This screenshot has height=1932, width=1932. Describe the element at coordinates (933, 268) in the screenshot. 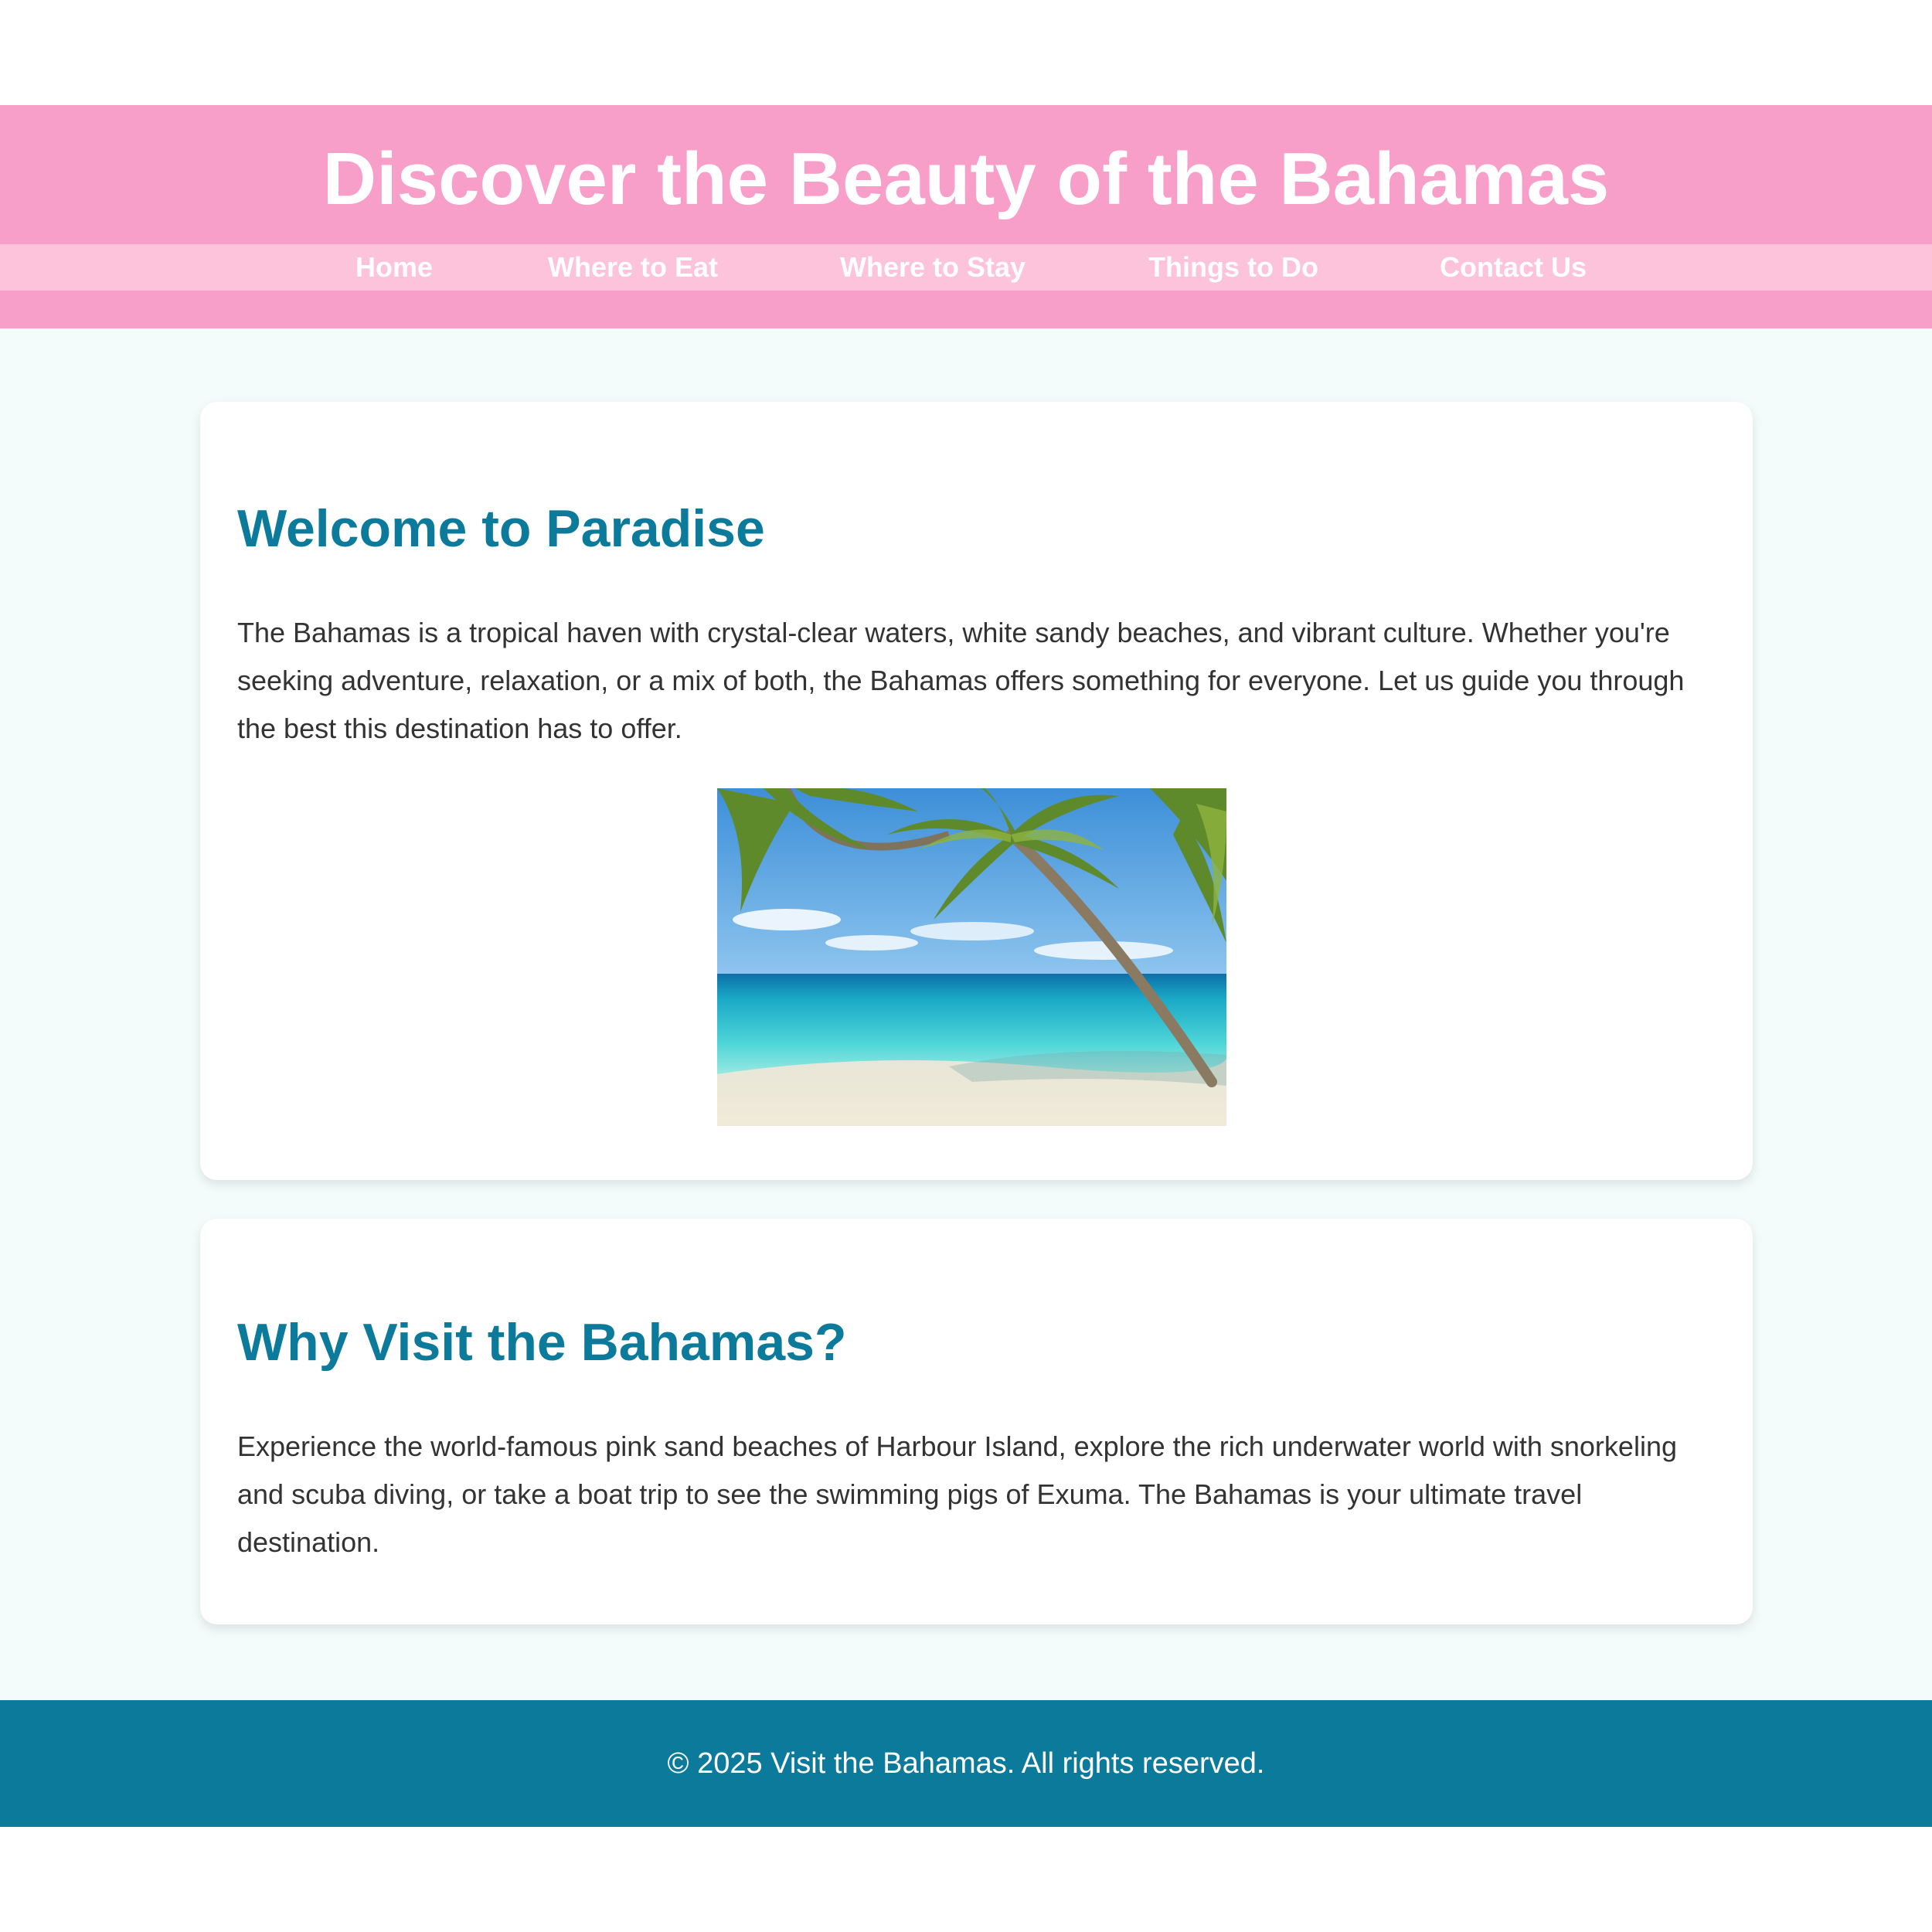

I see `nav-where-to-stay-link: Where to Stay` at that location.